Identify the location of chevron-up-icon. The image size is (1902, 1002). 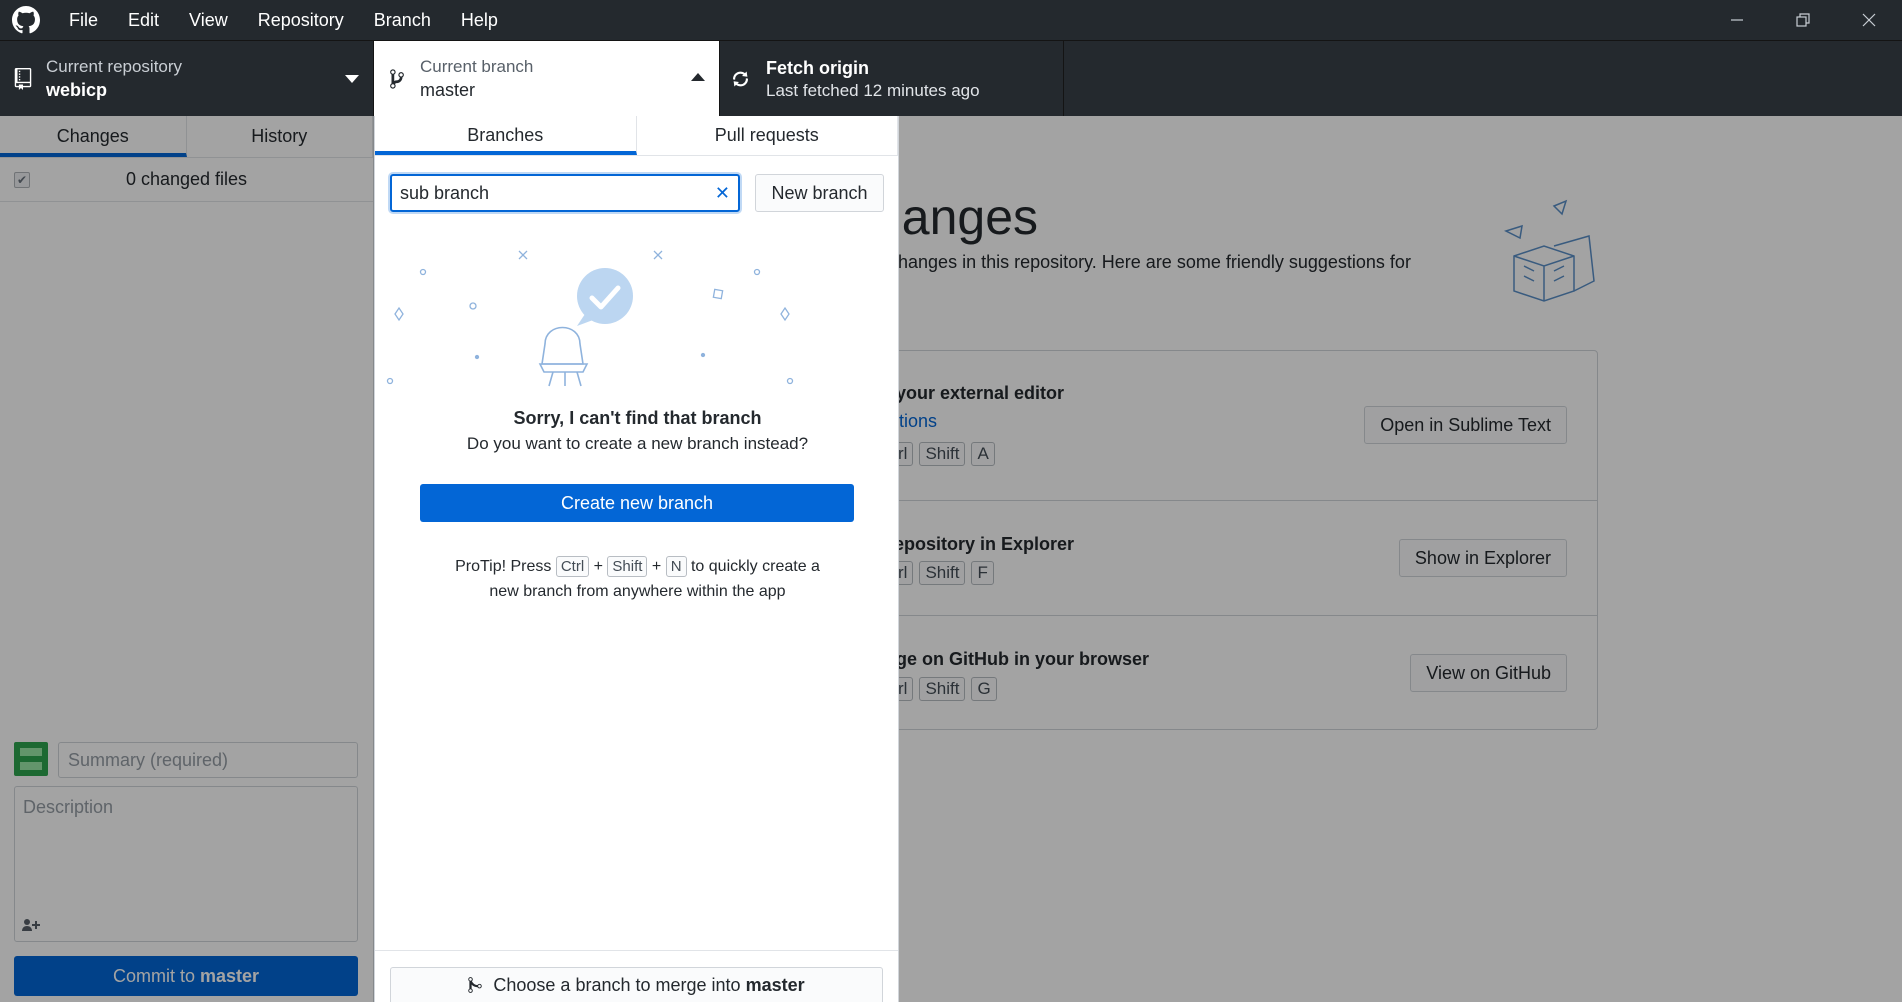
(698, 77).